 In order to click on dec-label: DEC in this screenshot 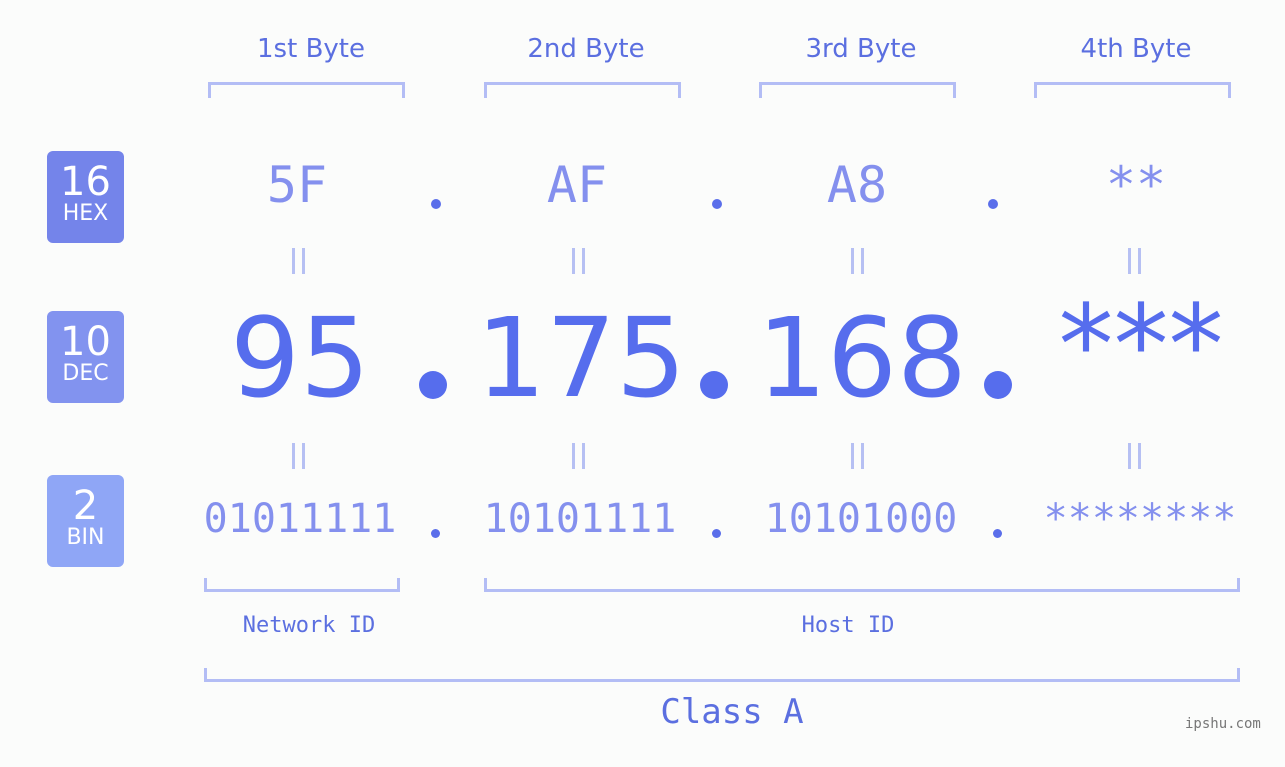, I will do `click(85, 373)`.